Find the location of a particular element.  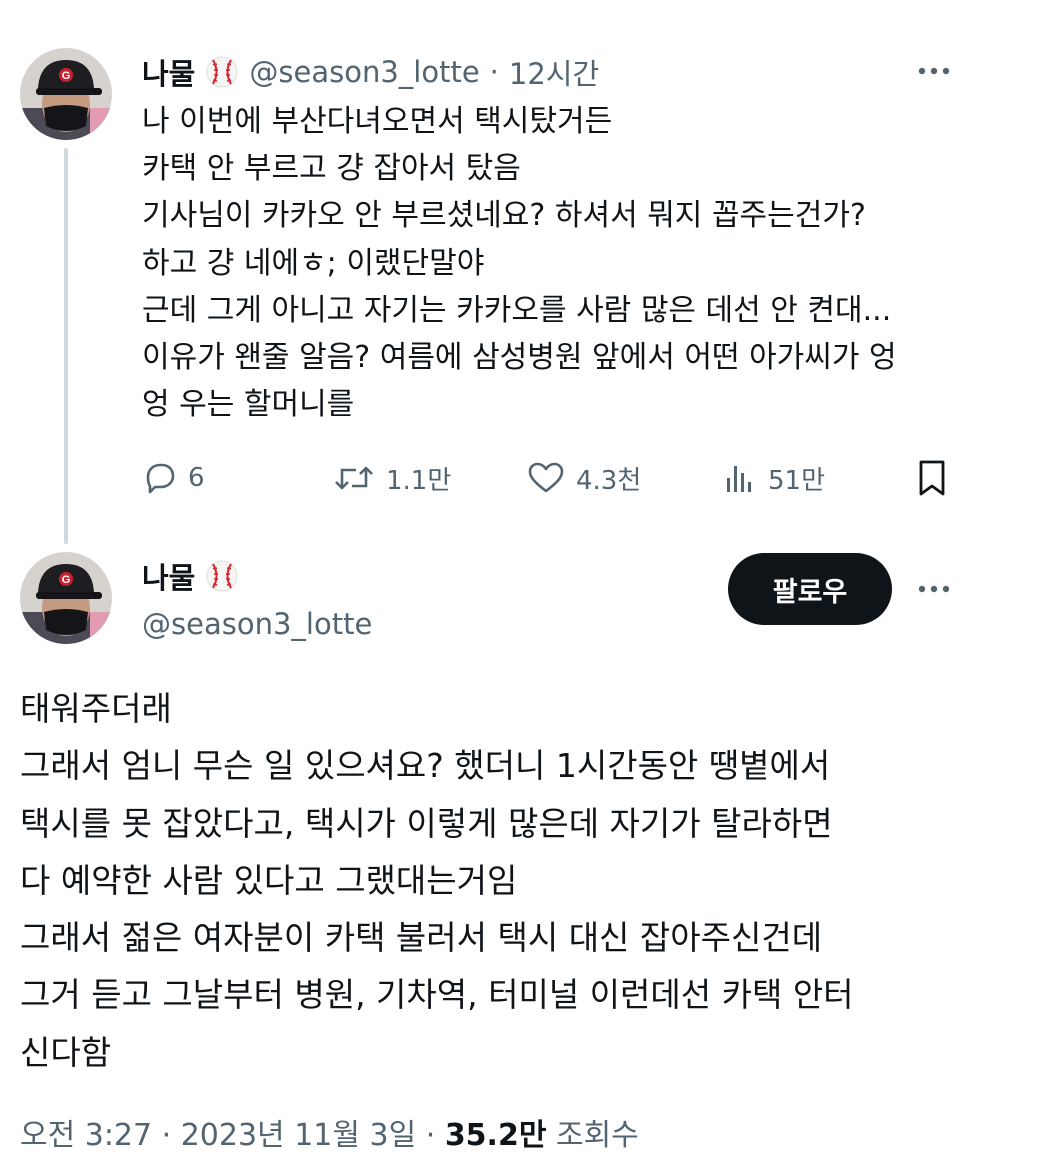

heart-icon is located at coordinates (546, 477).